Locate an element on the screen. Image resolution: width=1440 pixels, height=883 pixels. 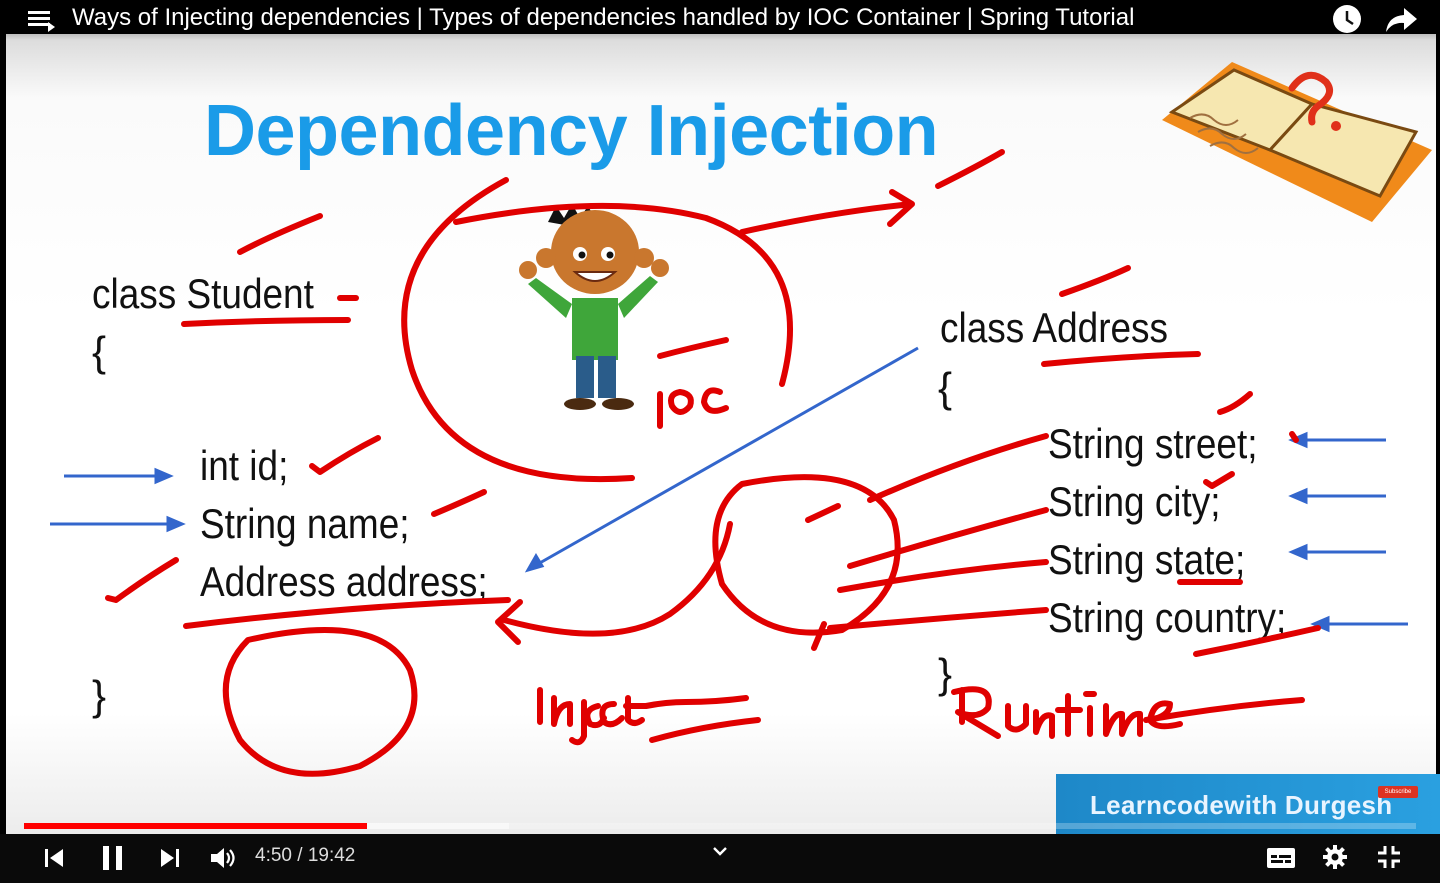
player-controls is located at coordinates (720, 858).